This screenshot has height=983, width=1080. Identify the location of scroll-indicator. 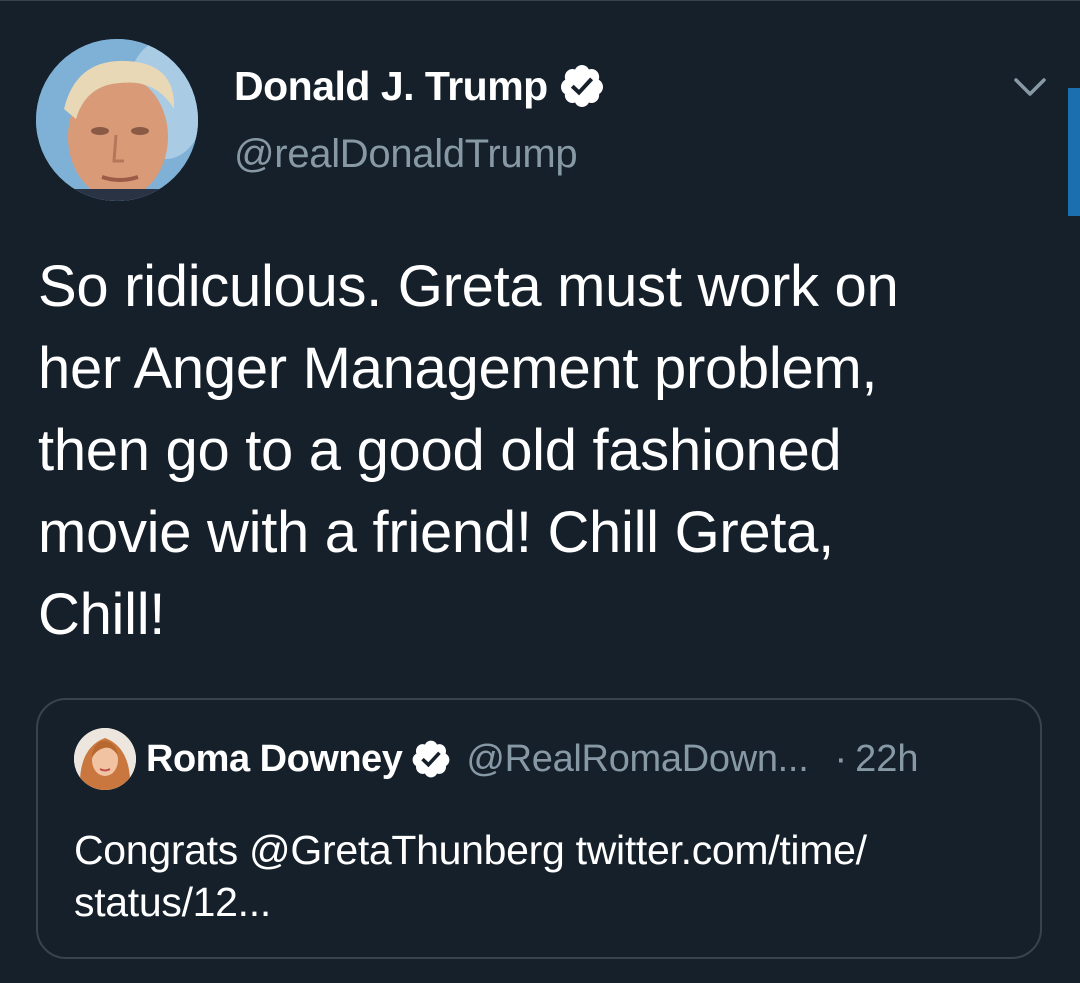
(1074, 152).